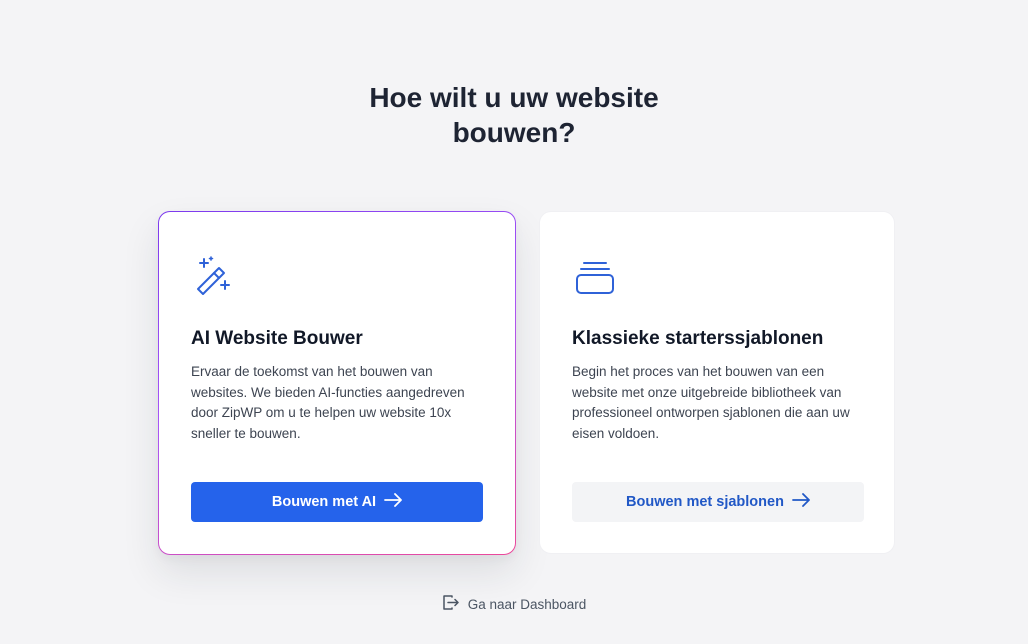  What do you see at coordinates (514, 97) in the screenshot?
I see `page-title-line-1: Hoe wilt u uw website` at bounding box center [514, 97].